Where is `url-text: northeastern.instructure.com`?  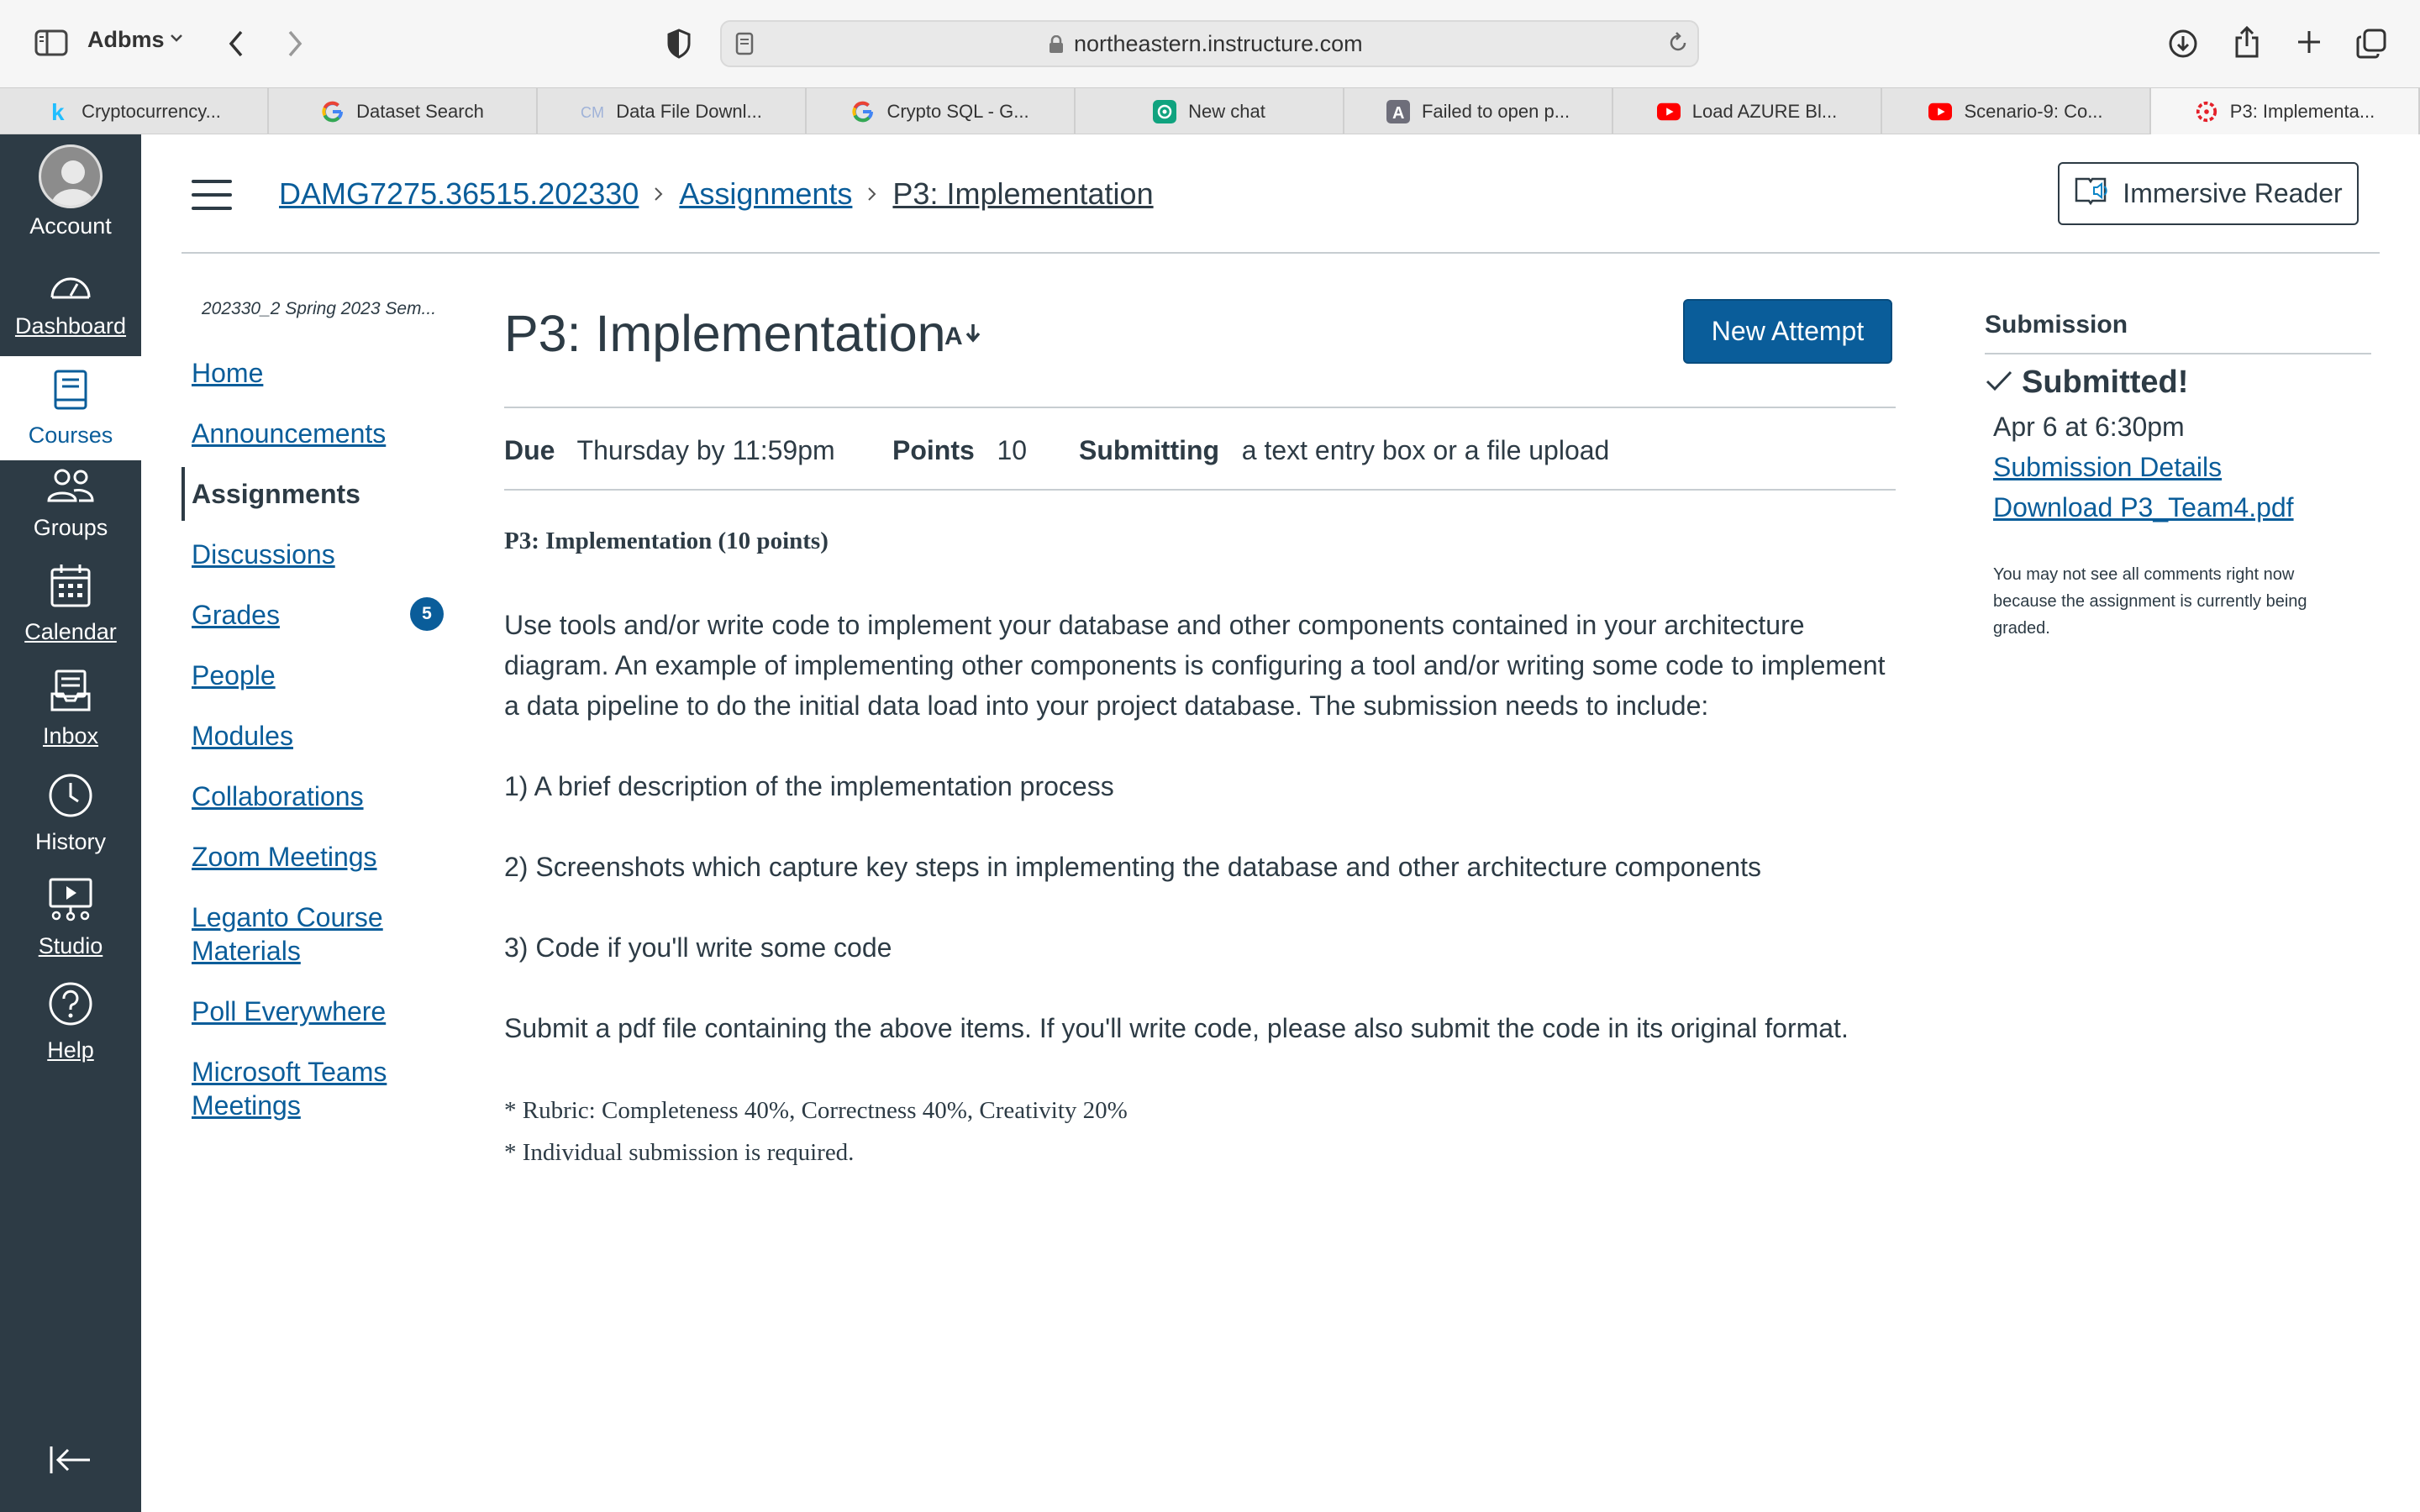 url-text: northeastern.instructure.com is located at coordinates (1218, 44).